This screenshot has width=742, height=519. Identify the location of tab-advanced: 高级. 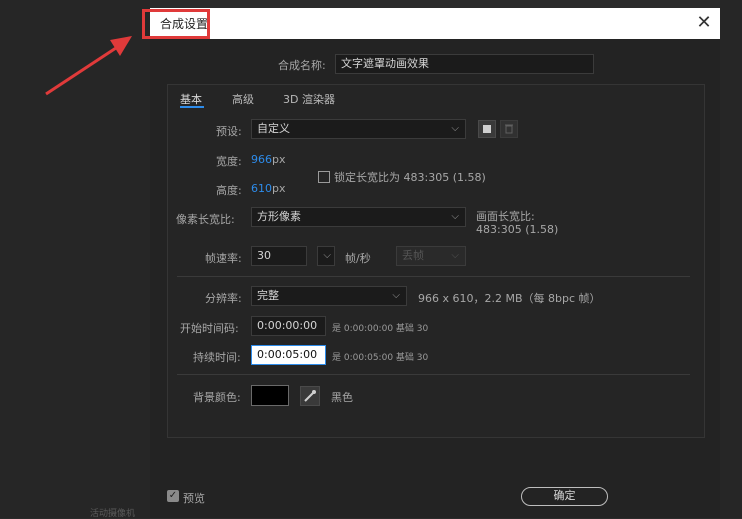
(243, 99).